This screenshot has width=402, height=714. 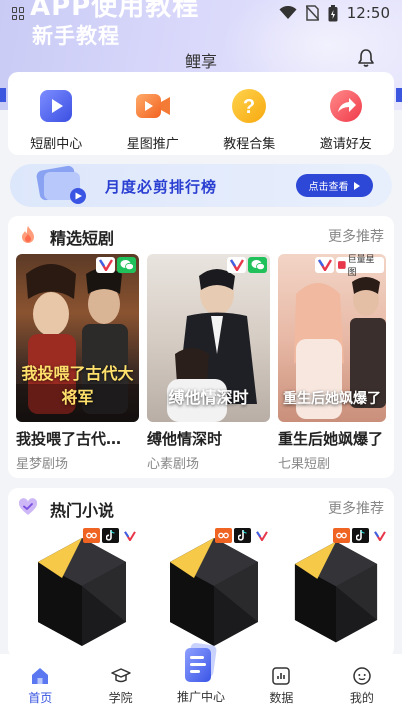 What do you see at coordinates (345, 144) in the screenshot?
I see `quick-label: 邀请好友` at bounding box center [345, 144].